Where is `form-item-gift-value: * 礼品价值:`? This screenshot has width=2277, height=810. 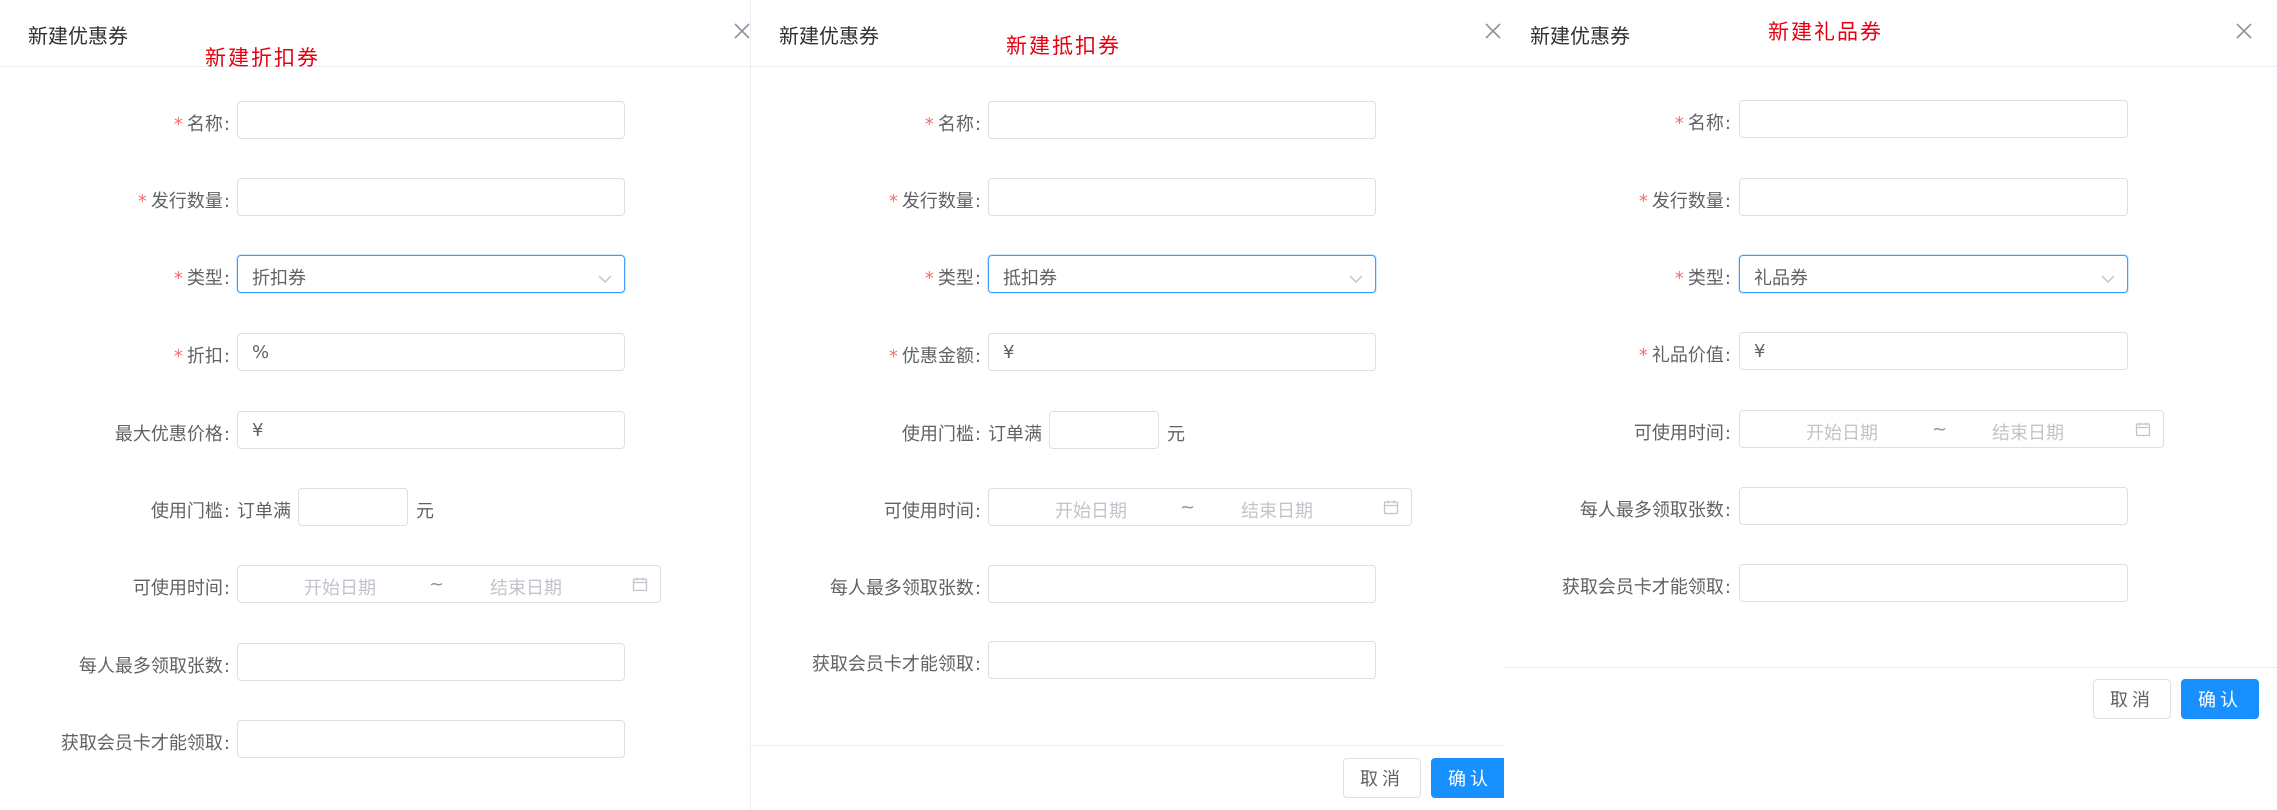 form-item-gift-value: * 礼品价值: is located at coordinates (1617, 352).